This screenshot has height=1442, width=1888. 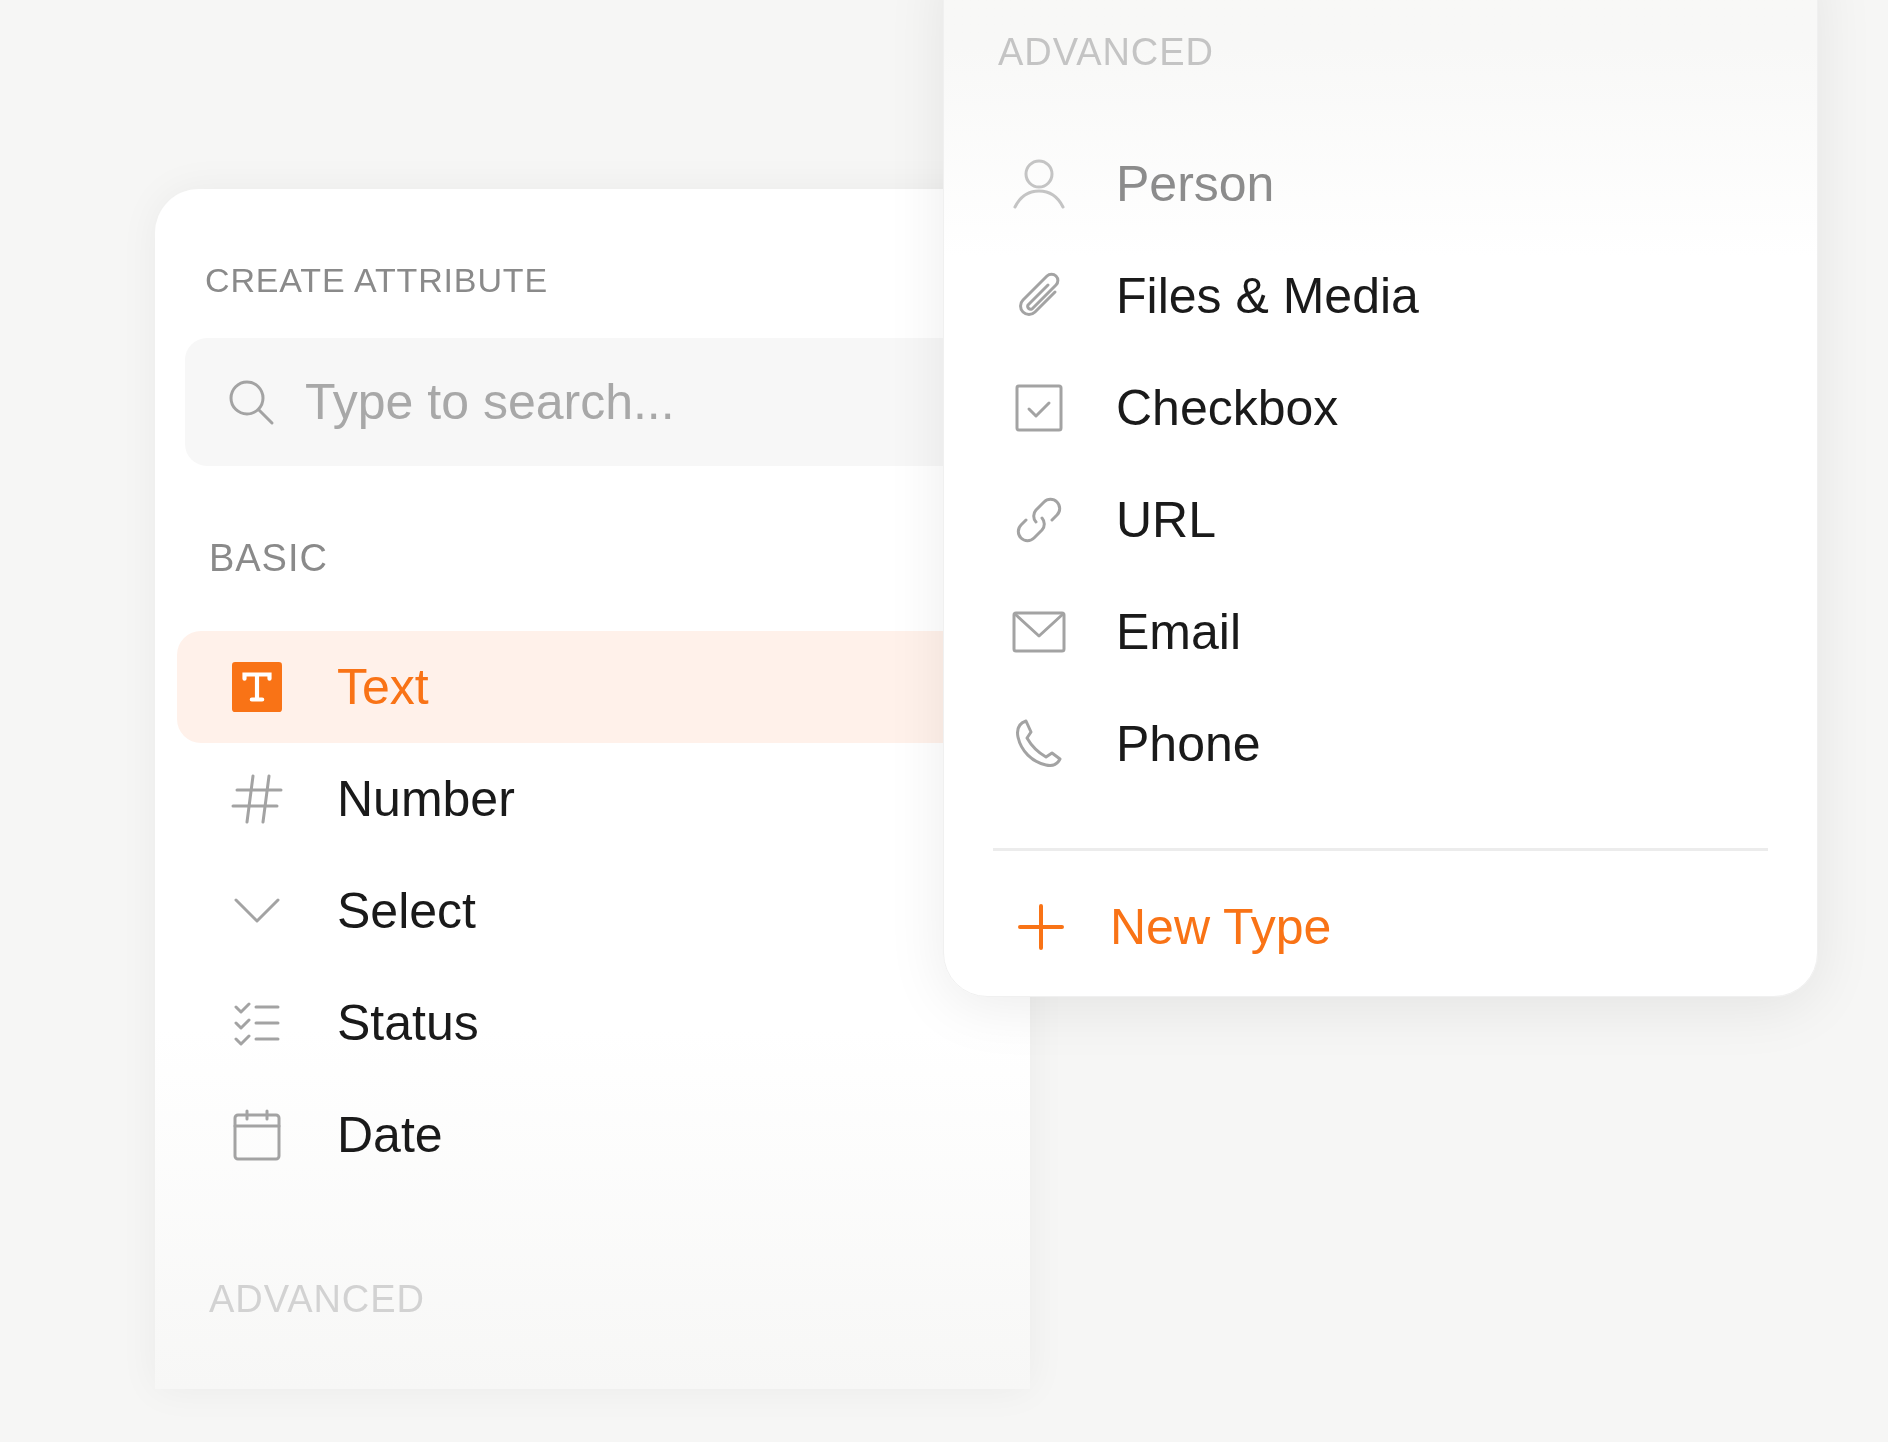 I want to click on attribute-type-item: Status, so click(x=627, y=1023).